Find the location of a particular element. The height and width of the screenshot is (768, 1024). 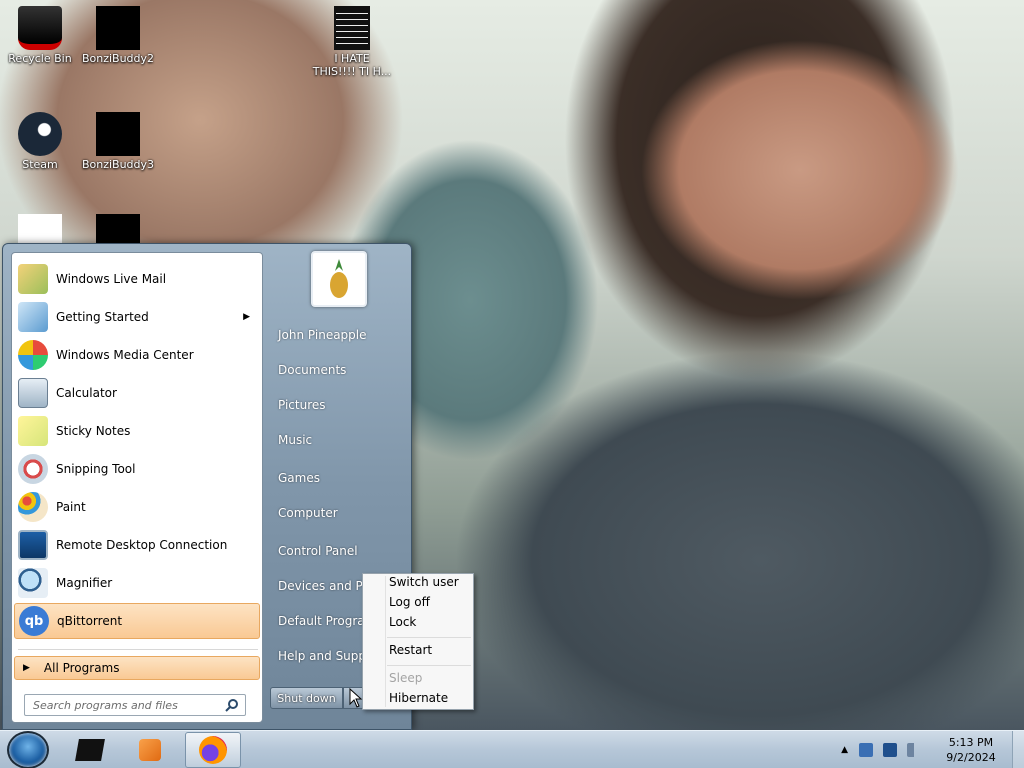

program-label: Windows Live Mail is located at coordinates (111, 279).